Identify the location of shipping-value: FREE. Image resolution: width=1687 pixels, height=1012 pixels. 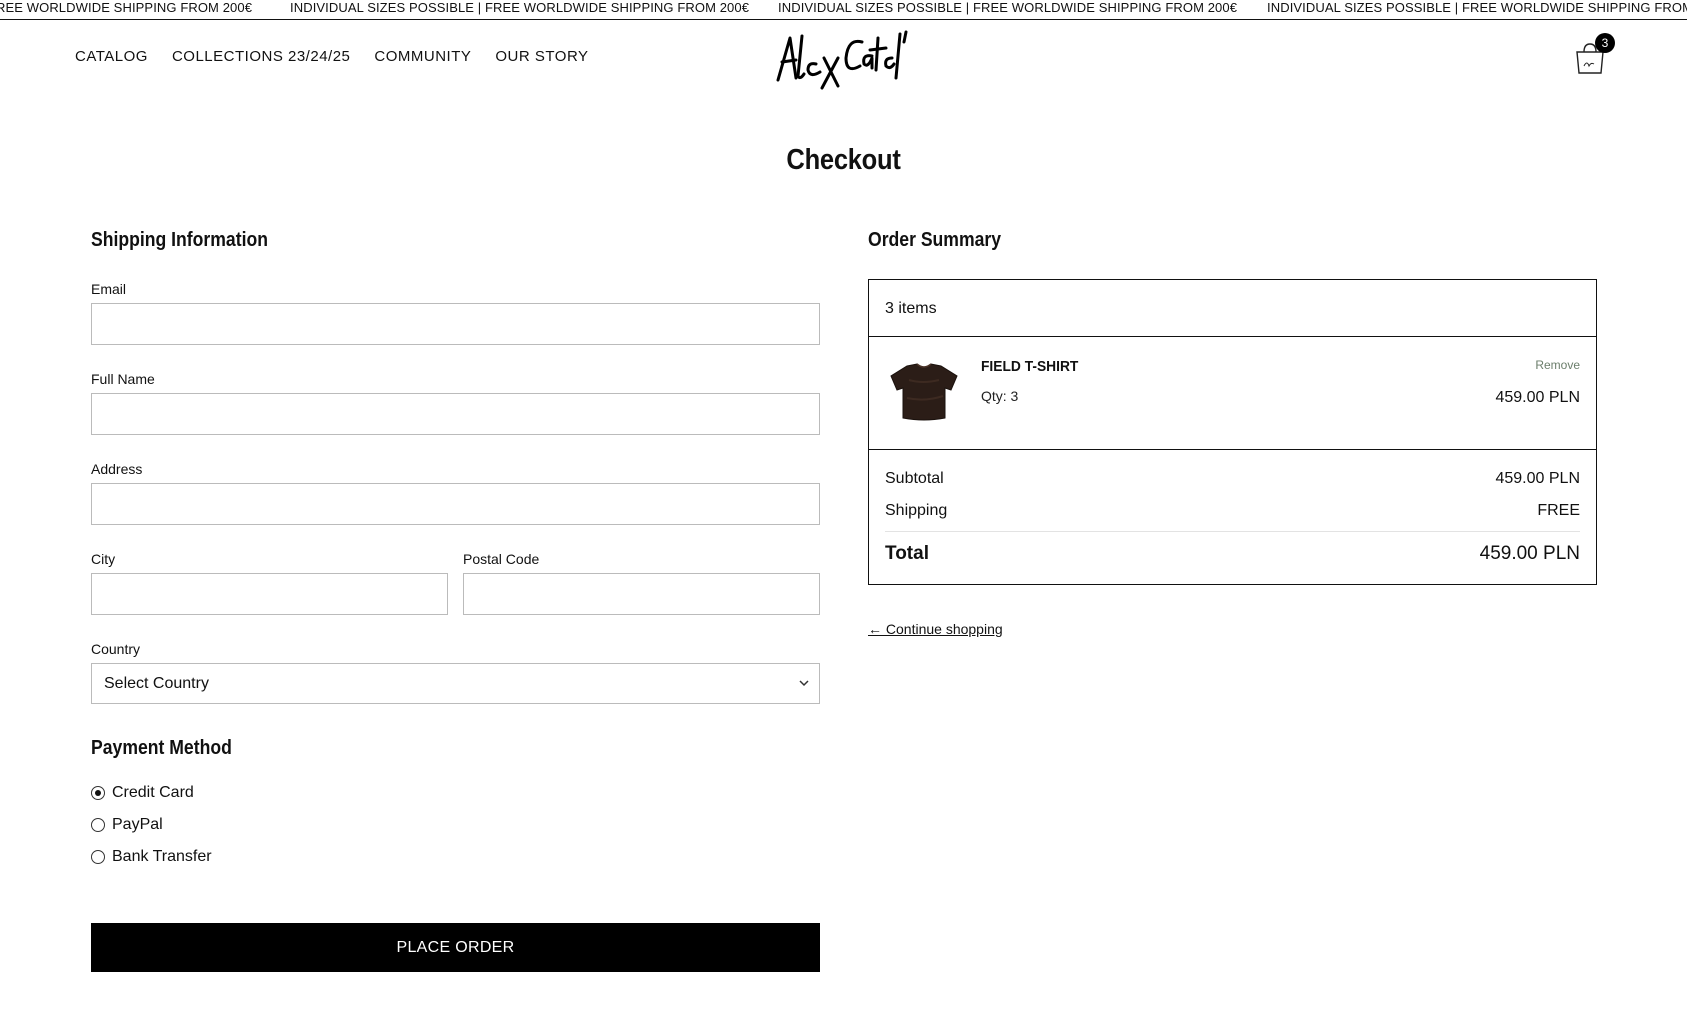
(1558, 510).